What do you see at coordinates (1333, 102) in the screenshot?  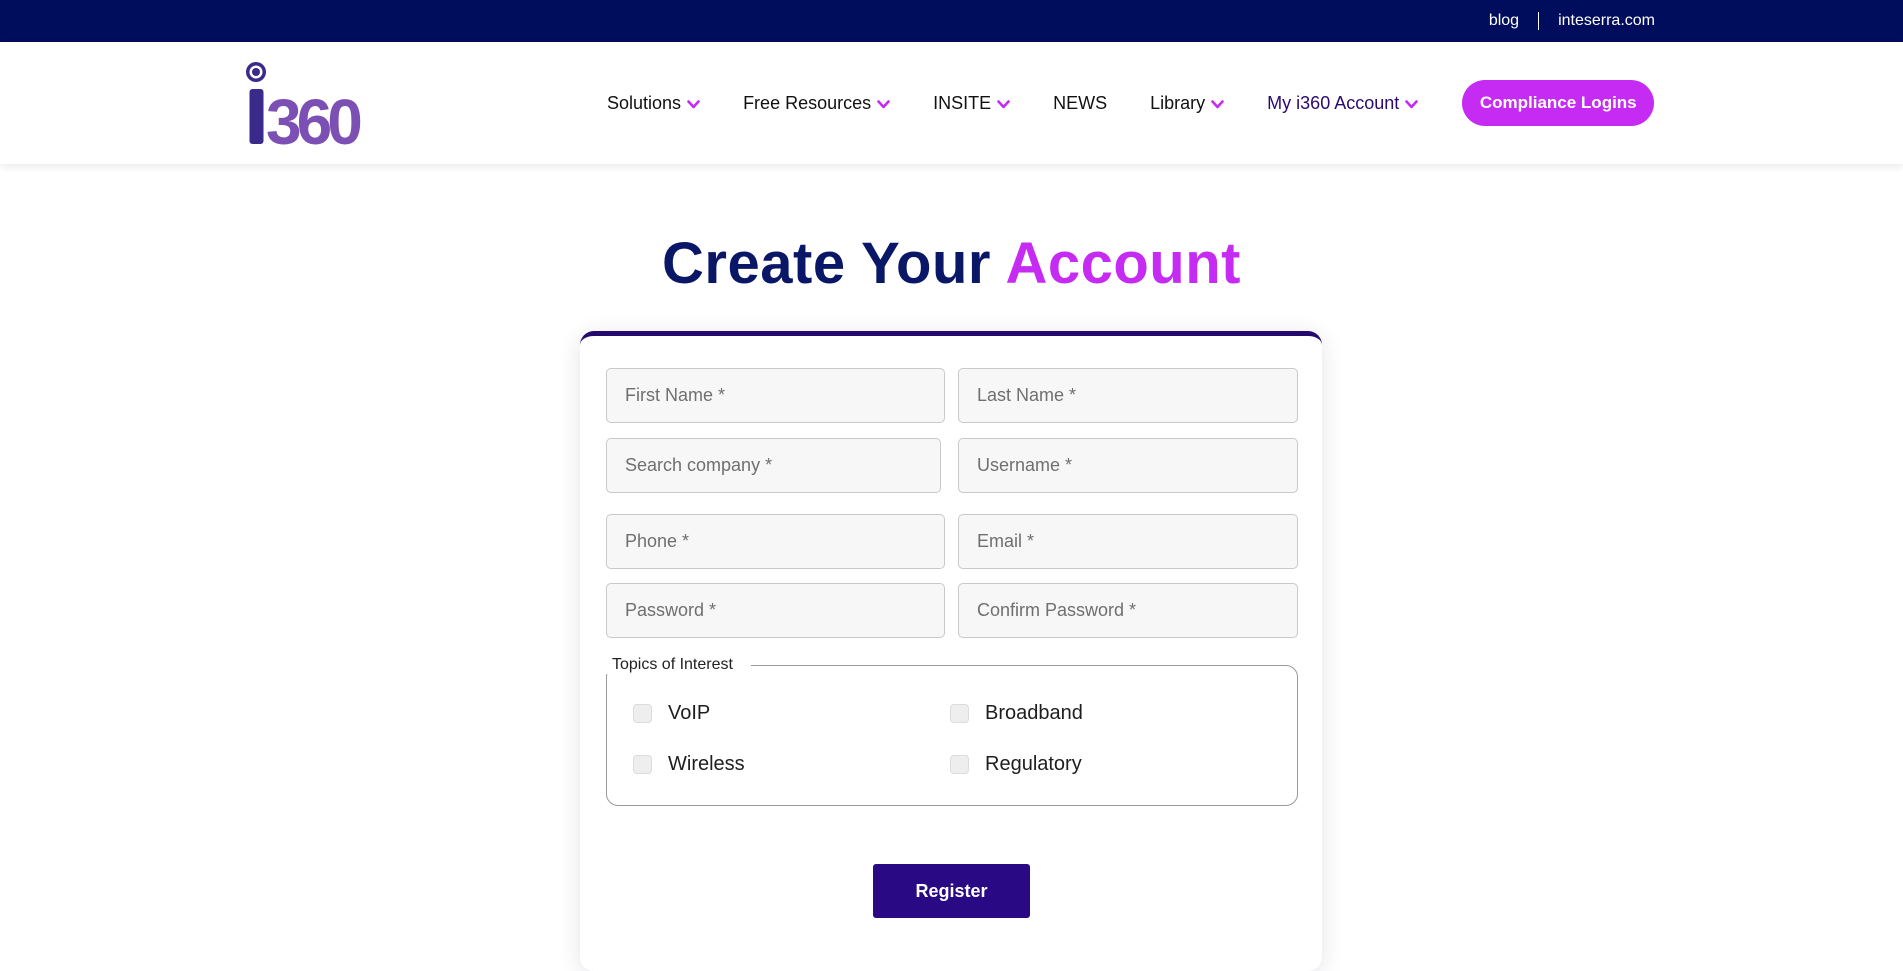 I see `nav-my-account-label: My i360 Account` at bounding box center [1333, 102].